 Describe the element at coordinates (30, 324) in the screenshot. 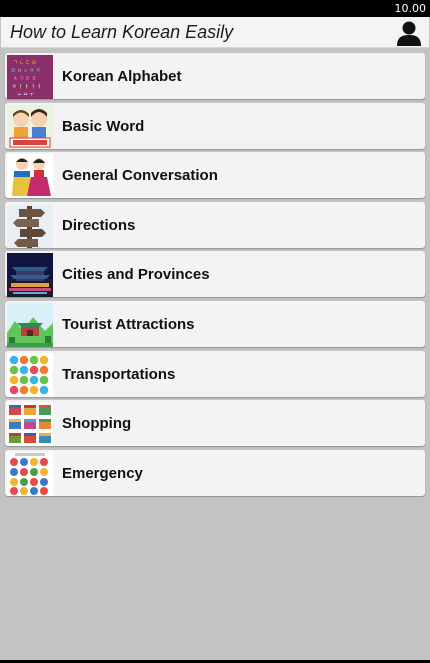

I see `tourist-attractions-thumbnail` at that location.